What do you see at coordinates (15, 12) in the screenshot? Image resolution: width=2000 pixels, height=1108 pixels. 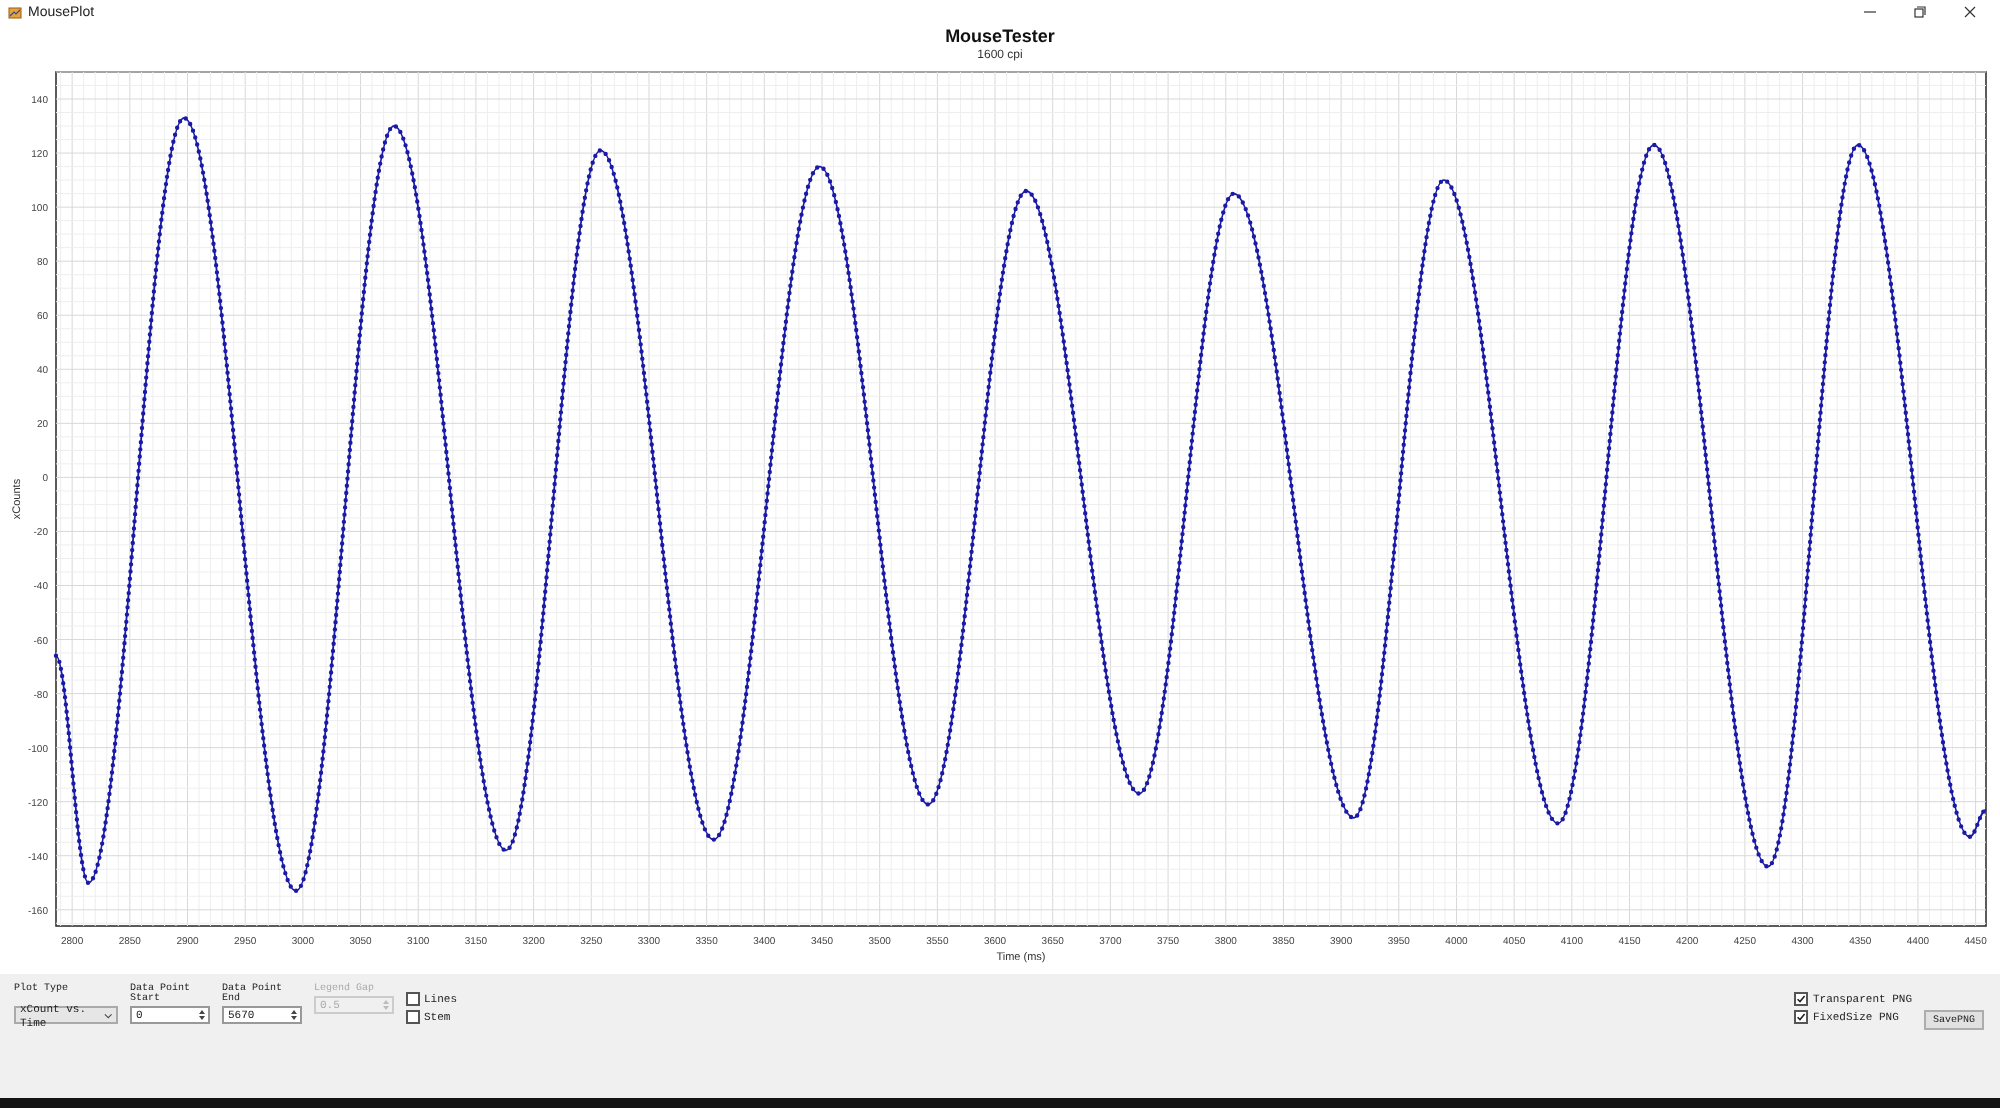 I see `app-icon` at bounding box center [15, 12].